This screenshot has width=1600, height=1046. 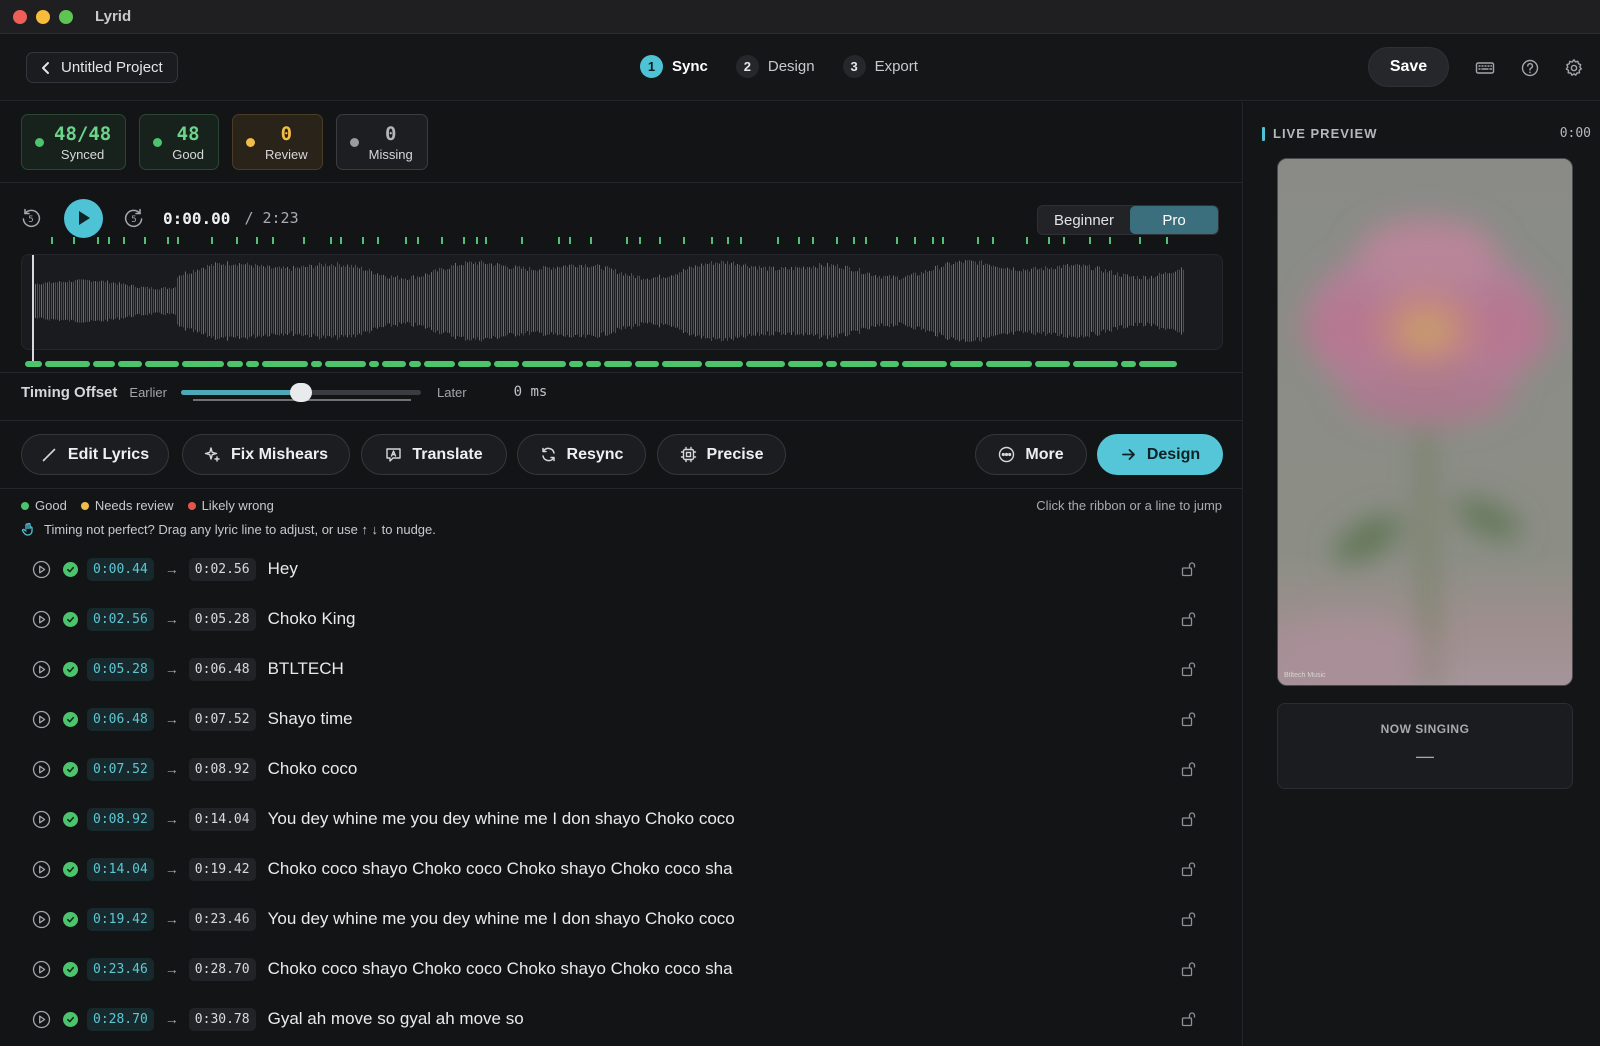 I want to click on line-end-time: 0:06.48, so click(x=222, y=669).